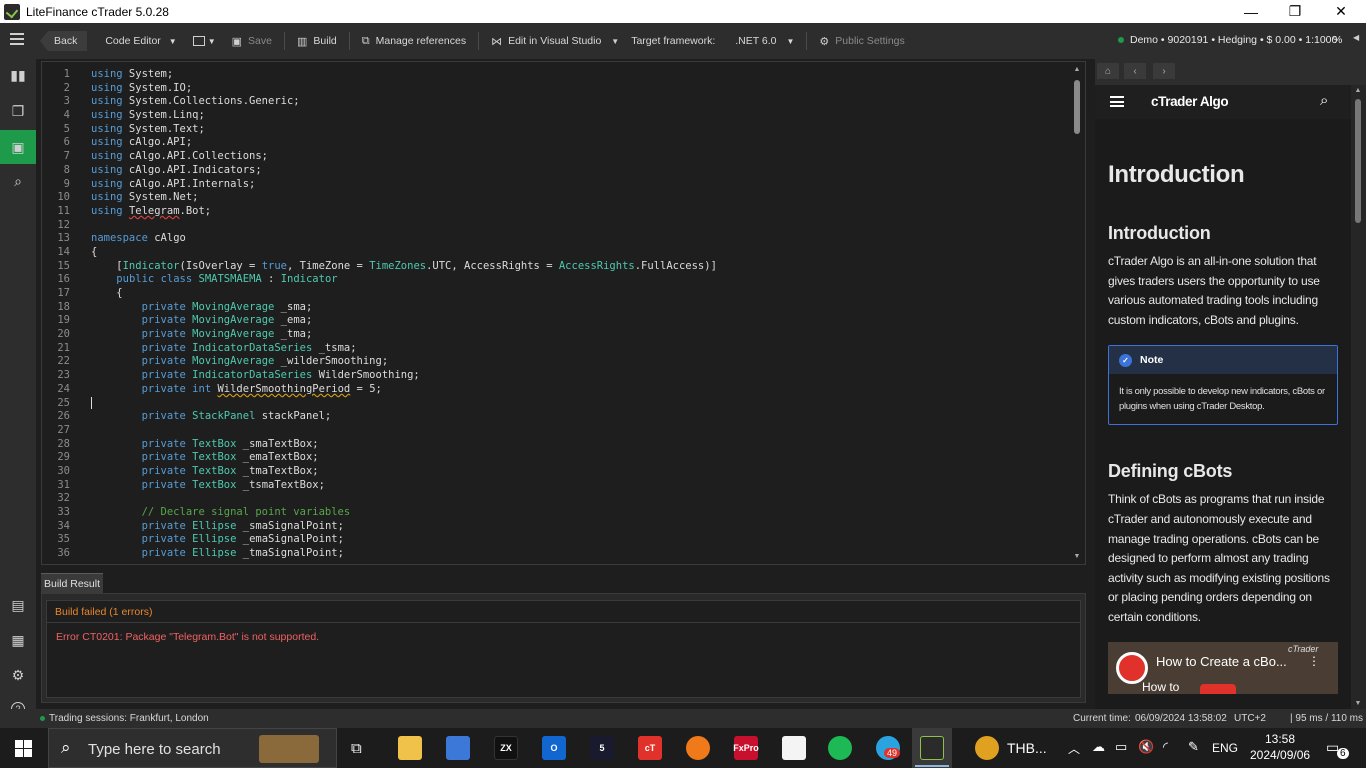 This screenshot has width=1366, height=768. I want to click on ctrader-app-icon: cT, so click(650, 748).